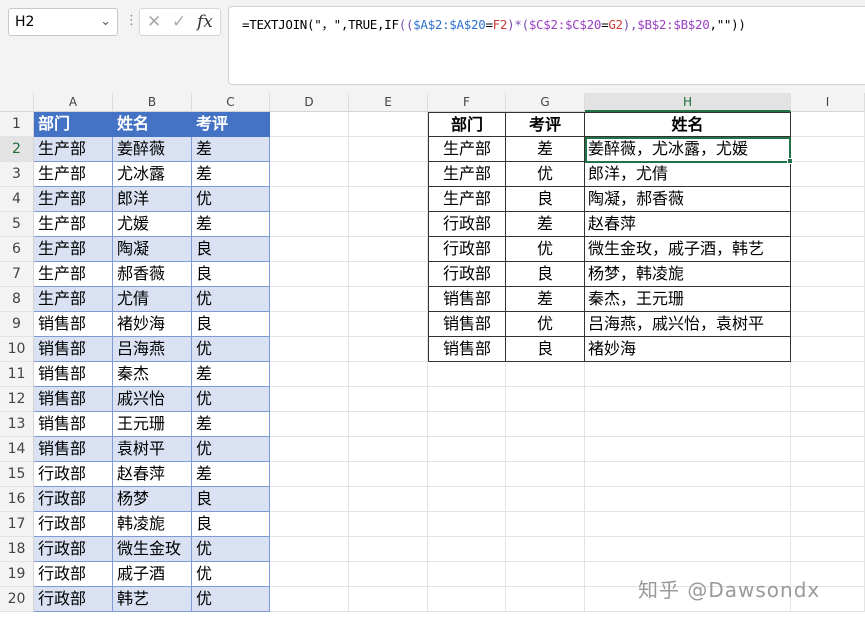 The height and width of the screenshot is (621, 865). Describe the element at coordinates (467, 199) in the screenshot. I see `result-cell: 生产部` at that location.